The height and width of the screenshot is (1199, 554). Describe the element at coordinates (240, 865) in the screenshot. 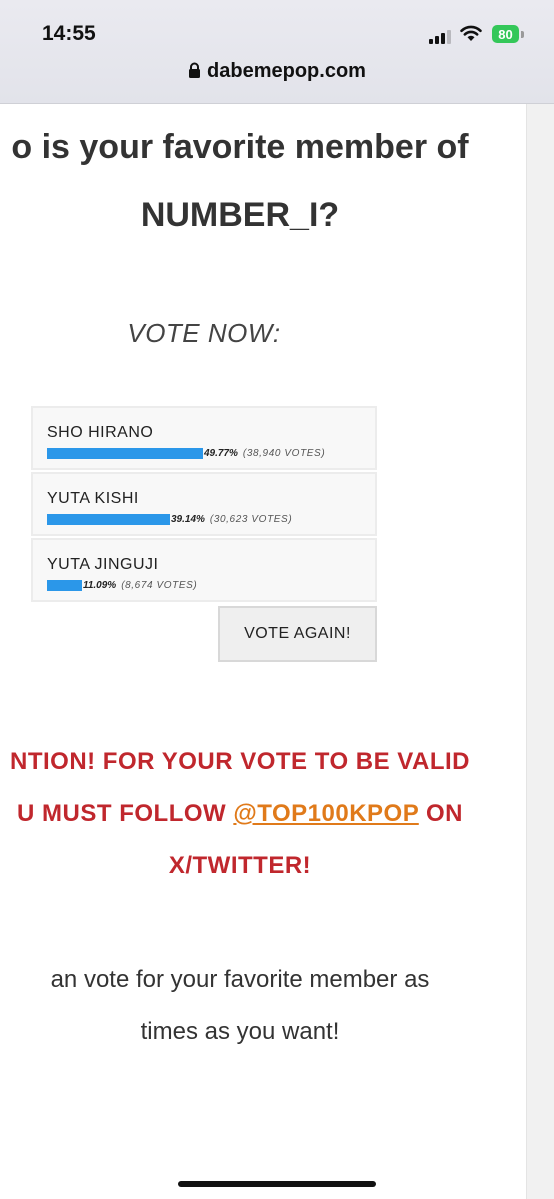

I see `attention-line-3: X/TWITTER!` at that location.